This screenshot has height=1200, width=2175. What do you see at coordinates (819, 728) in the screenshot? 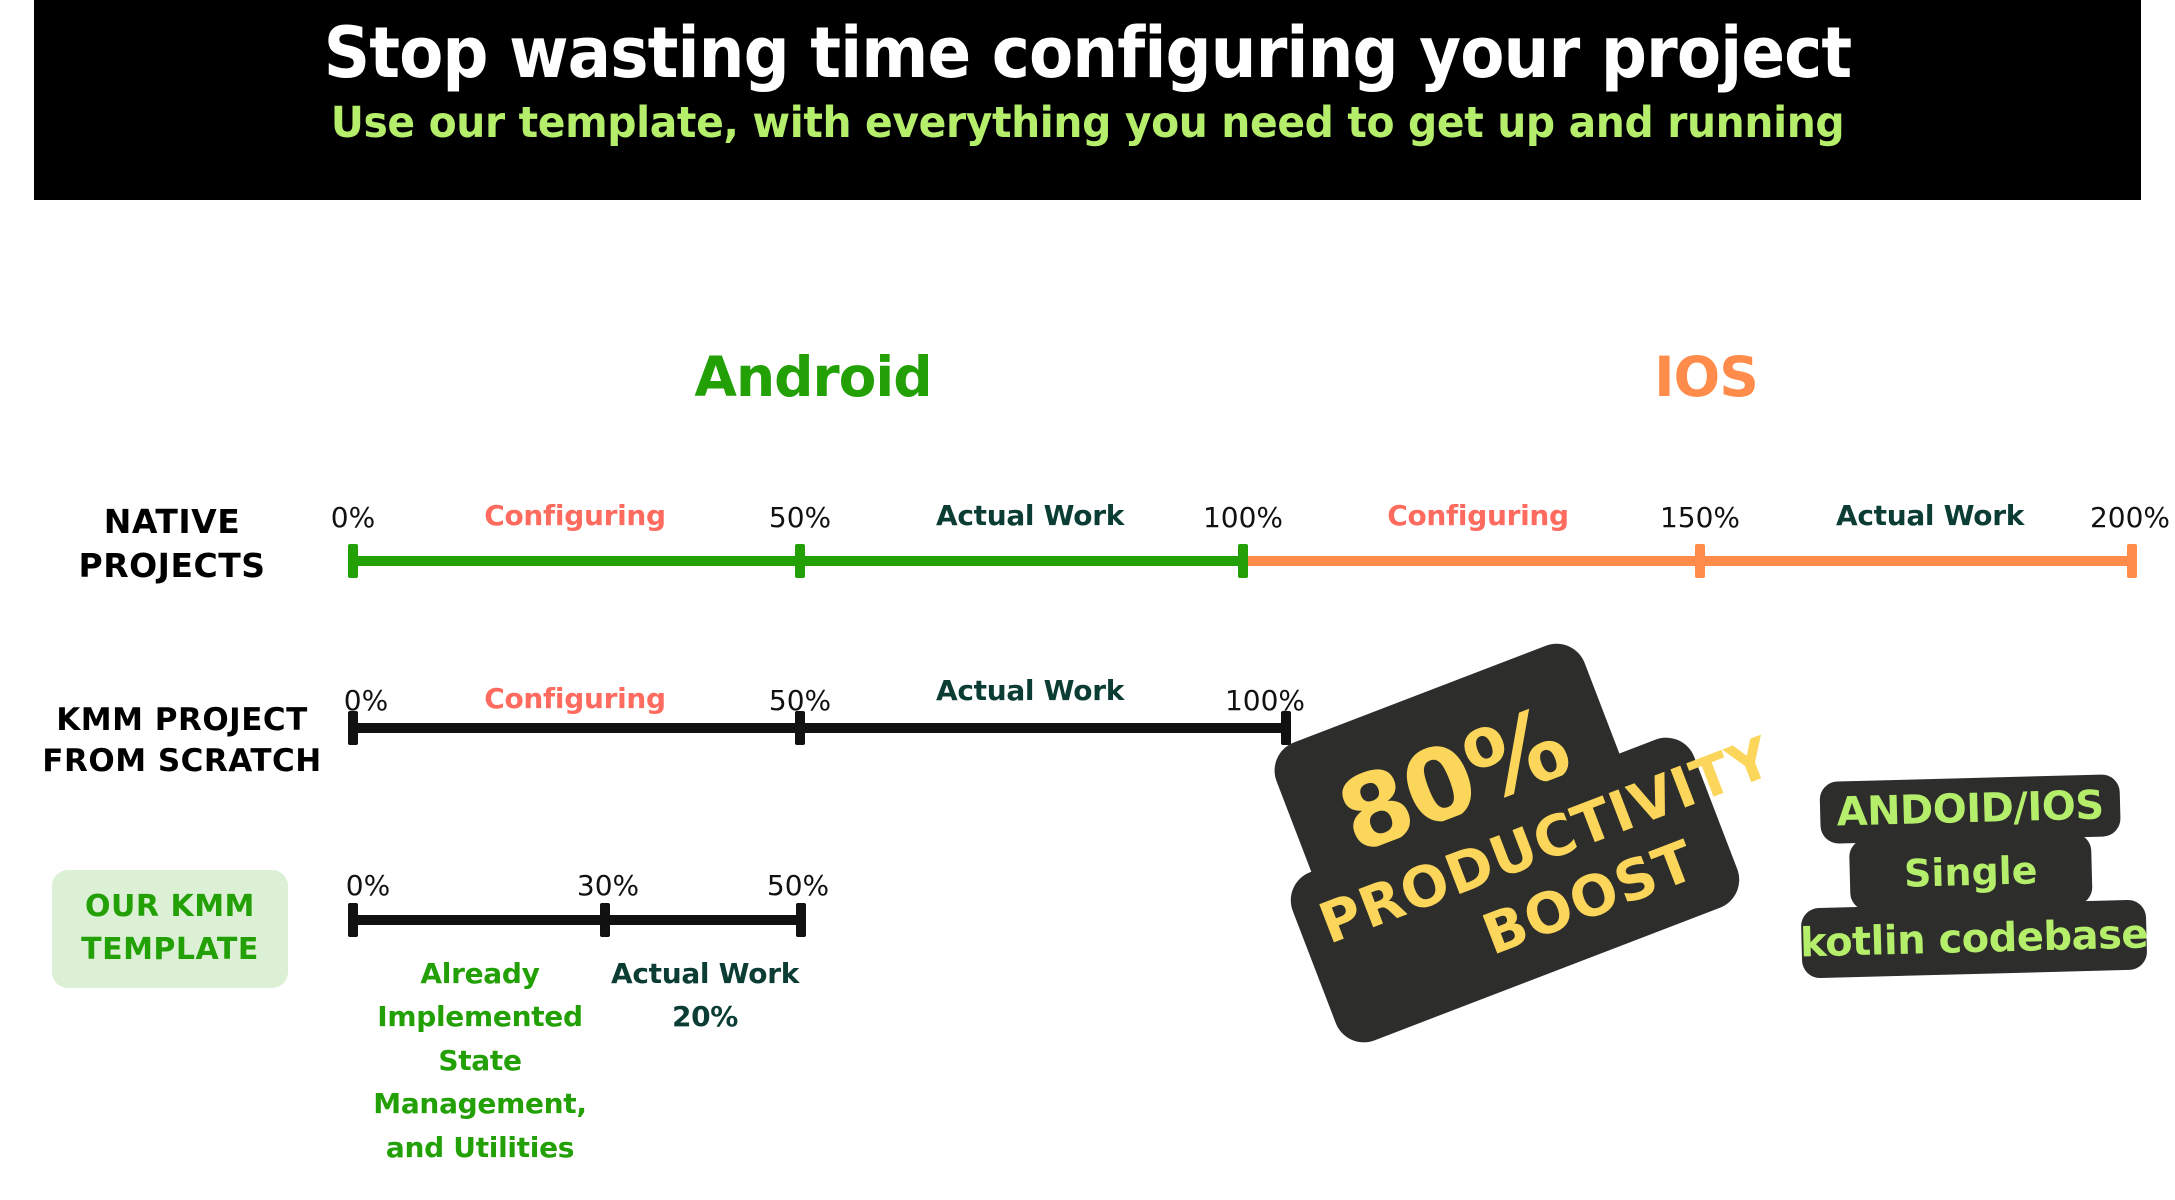
I see `row2-bar` at bounding box center [819, 728].